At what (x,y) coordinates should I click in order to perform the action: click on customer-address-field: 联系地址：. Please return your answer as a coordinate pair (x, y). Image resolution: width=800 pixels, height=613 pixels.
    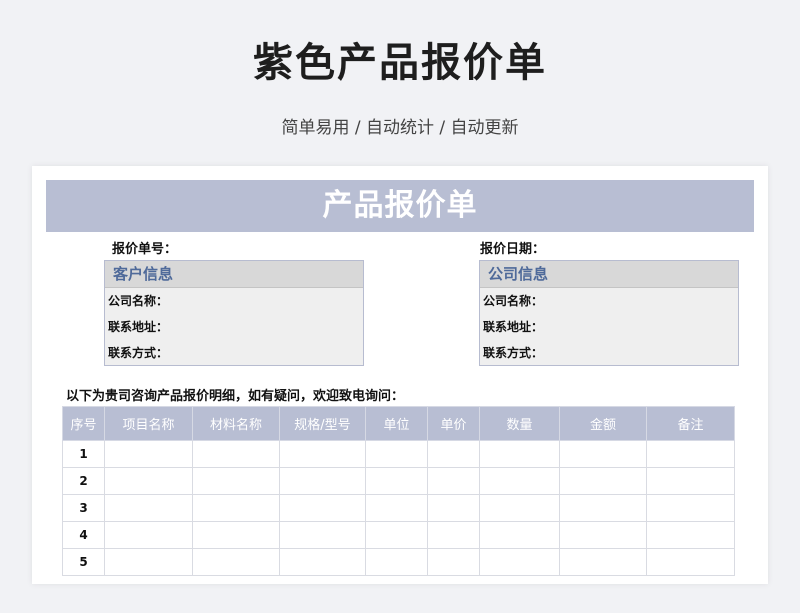
    Looking at the image, I should click on (234, 327).